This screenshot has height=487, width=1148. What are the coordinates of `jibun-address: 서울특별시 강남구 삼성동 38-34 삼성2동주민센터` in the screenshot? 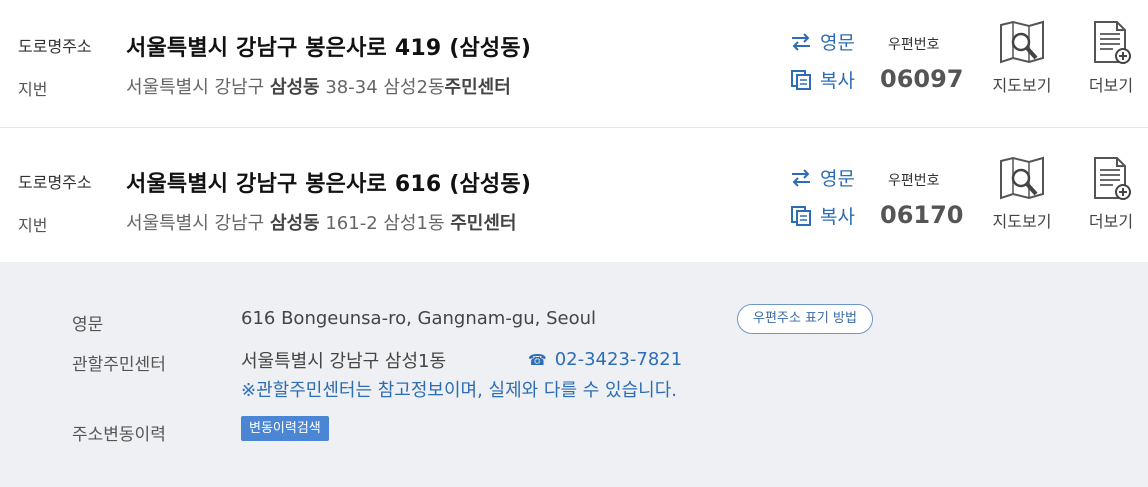 It's located at (318, 87).